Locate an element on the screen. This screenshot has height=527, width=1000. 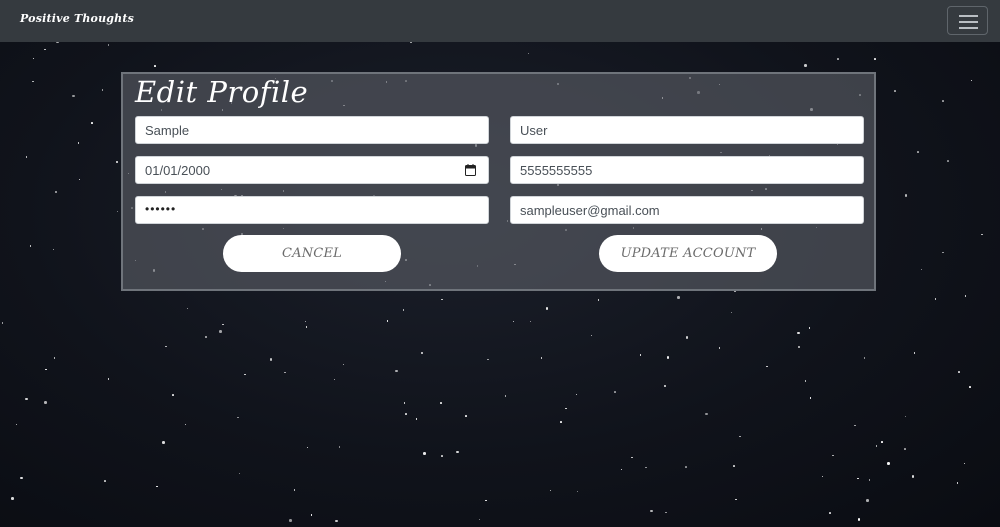
password-value: •••••• is located at coordinates (161, 209).